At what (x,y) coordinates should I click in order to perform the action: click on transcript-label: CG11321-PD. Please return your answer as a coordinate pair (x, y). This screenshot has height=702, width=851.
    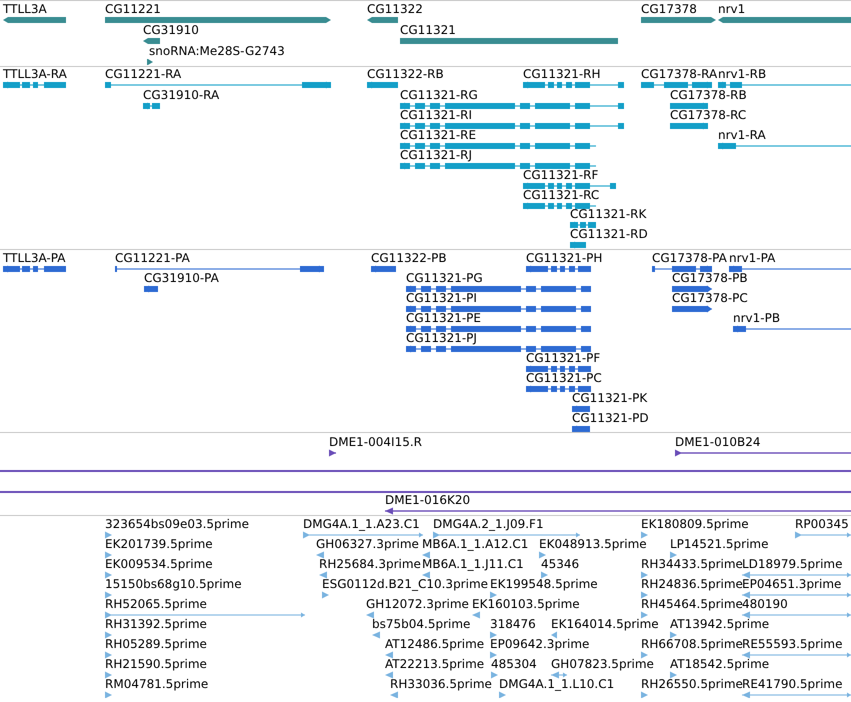
    Looking at the image, I should click on (610, 418).